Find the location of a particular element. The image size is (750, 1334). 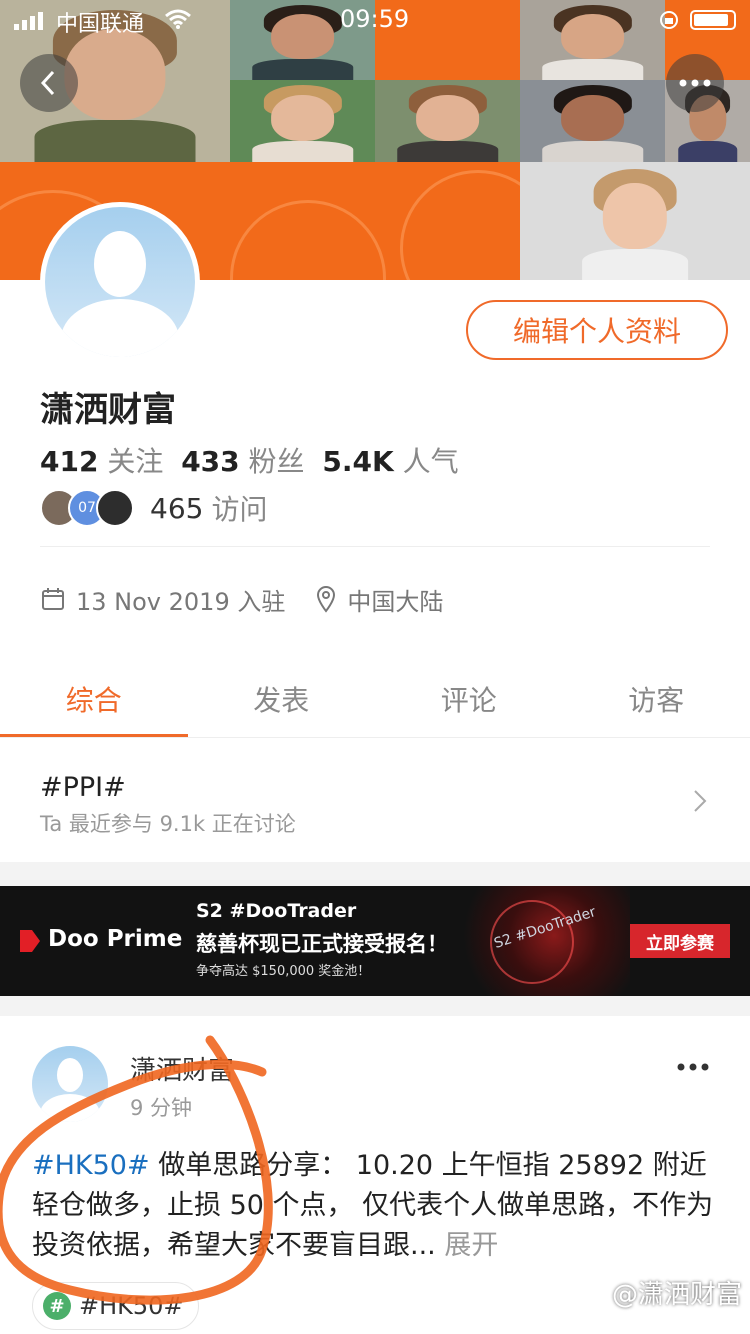

banner-artwork: S2 #DooTrader is located at coordinates (535, 941).